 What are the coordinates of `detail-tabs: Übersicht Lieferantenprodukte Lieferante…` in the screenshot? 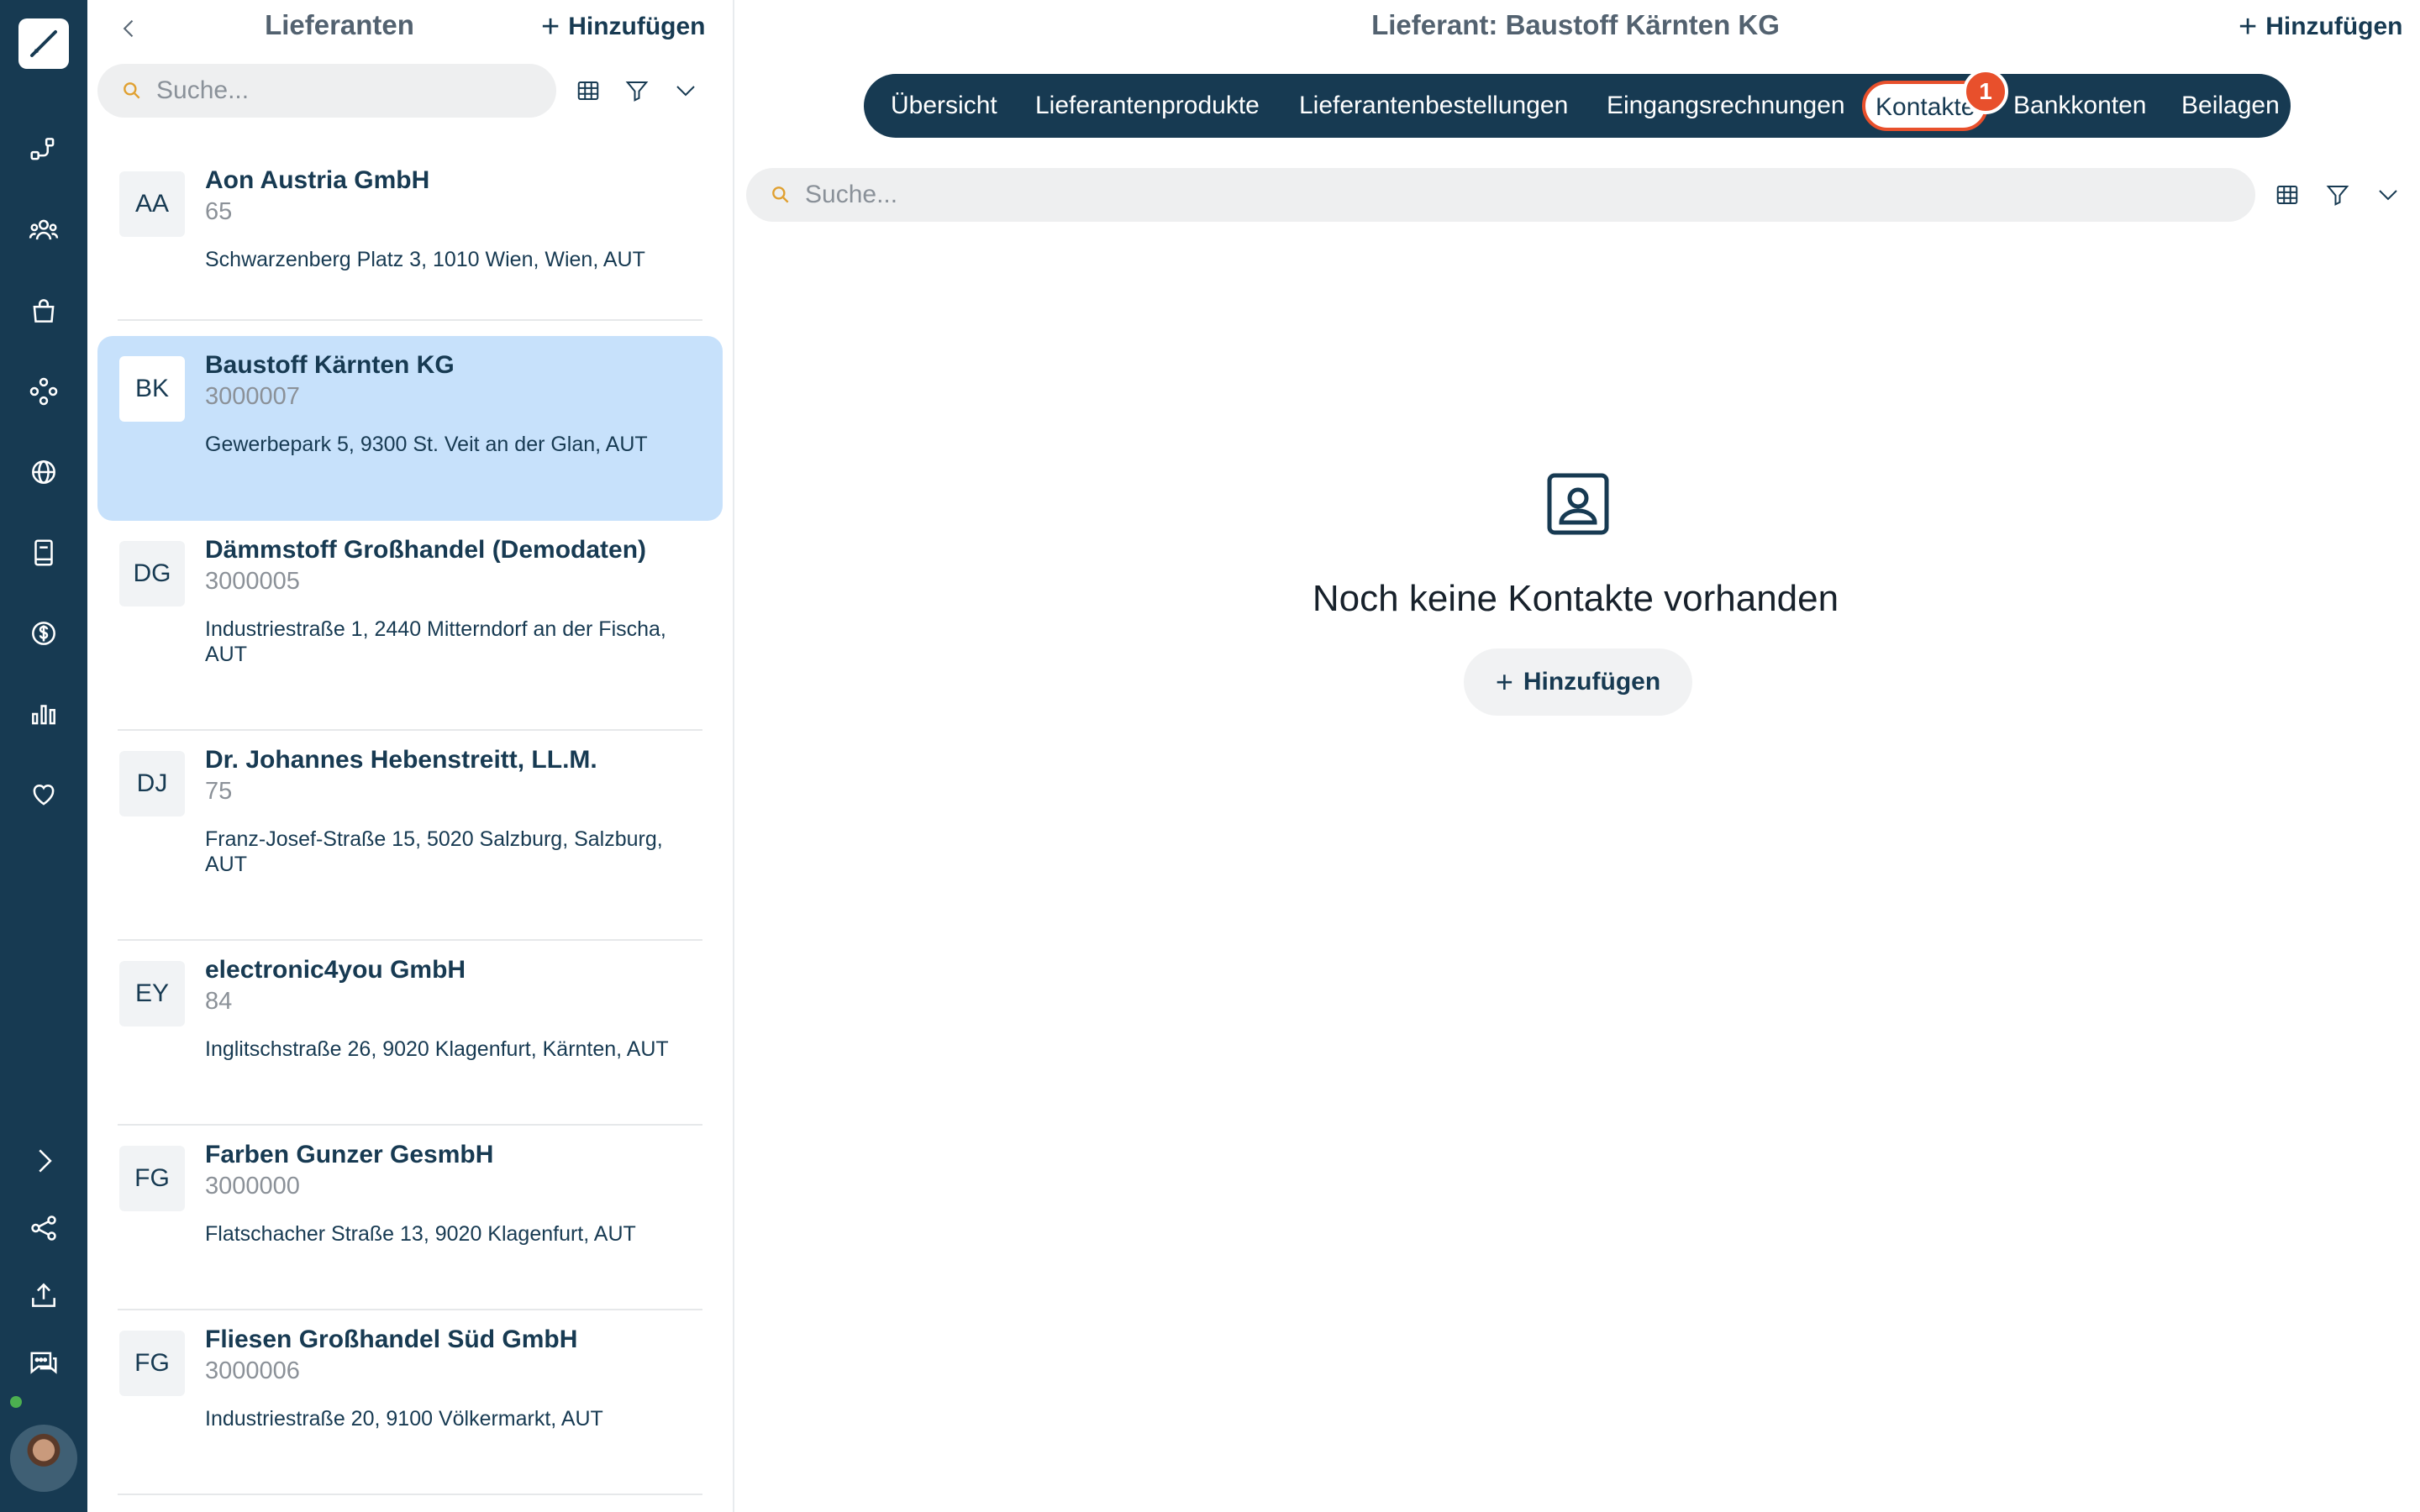 It's located at (1577, 106).